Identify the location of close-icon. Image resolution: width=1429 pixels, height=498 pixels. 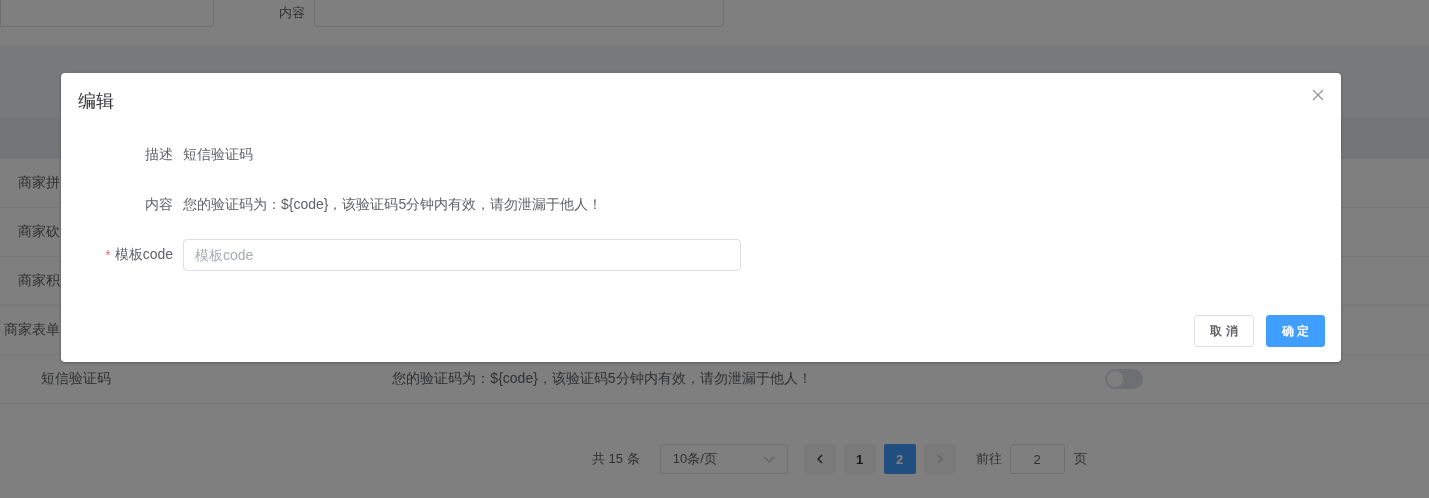
(1318, 95).